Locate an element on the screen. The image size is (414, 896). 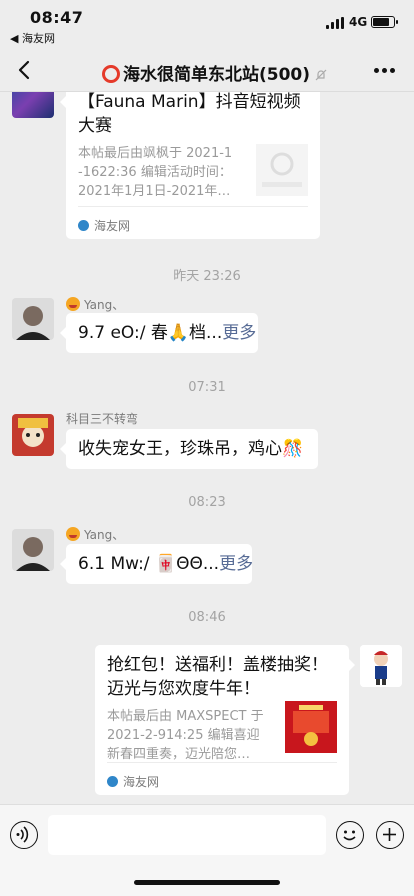
card-desc-line: 本帖最后由 MAXSPECT 于 is located at coordinates (185, 716).